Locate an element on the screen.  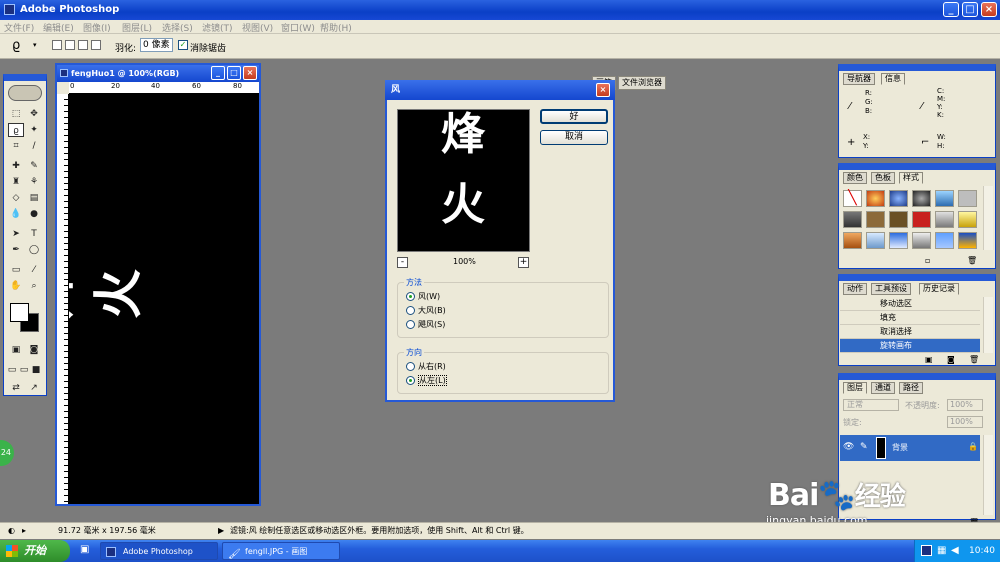
layer-row: 👁 ✎ 背景 🔒 is located at coordinates (910, 448).